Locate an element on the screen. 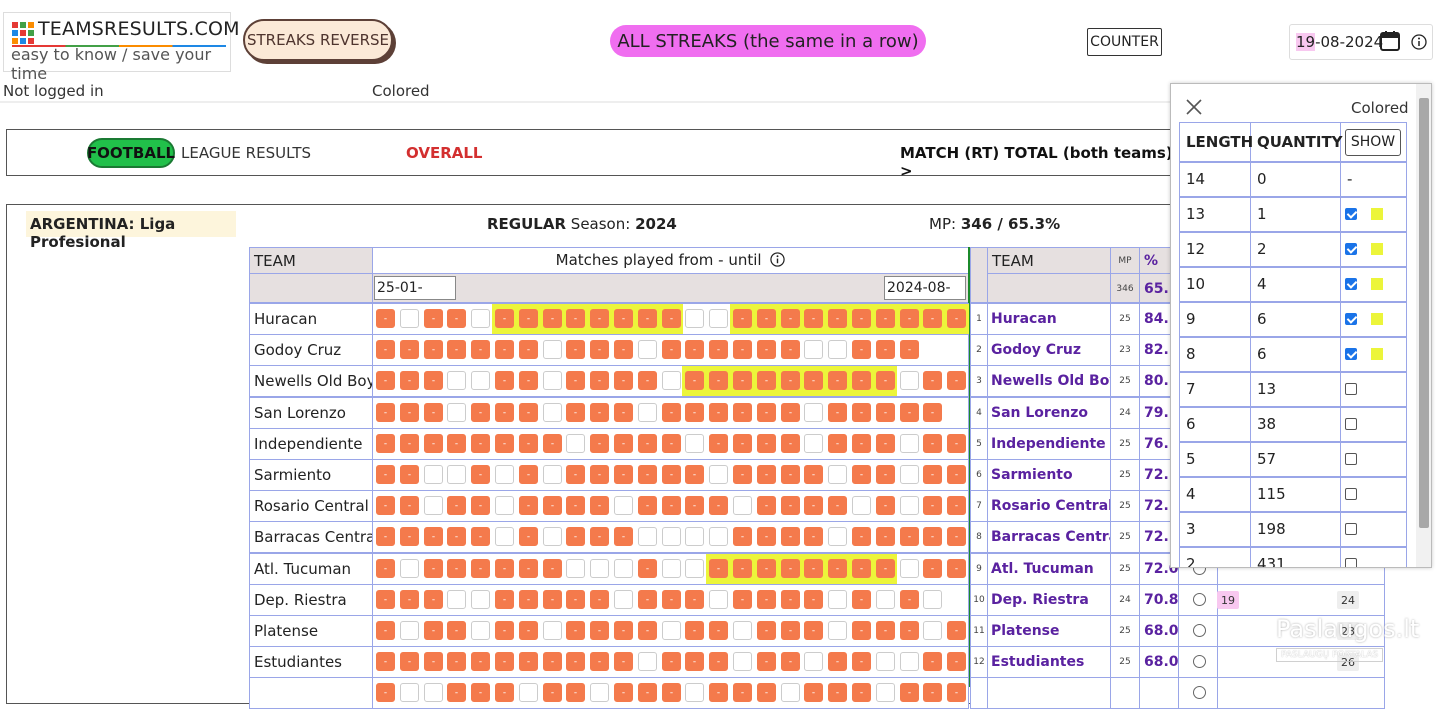 The width and height of the screenshot is (1440, 709). date-until-input: 2024-08-18 is located at coordinates (925, 297).